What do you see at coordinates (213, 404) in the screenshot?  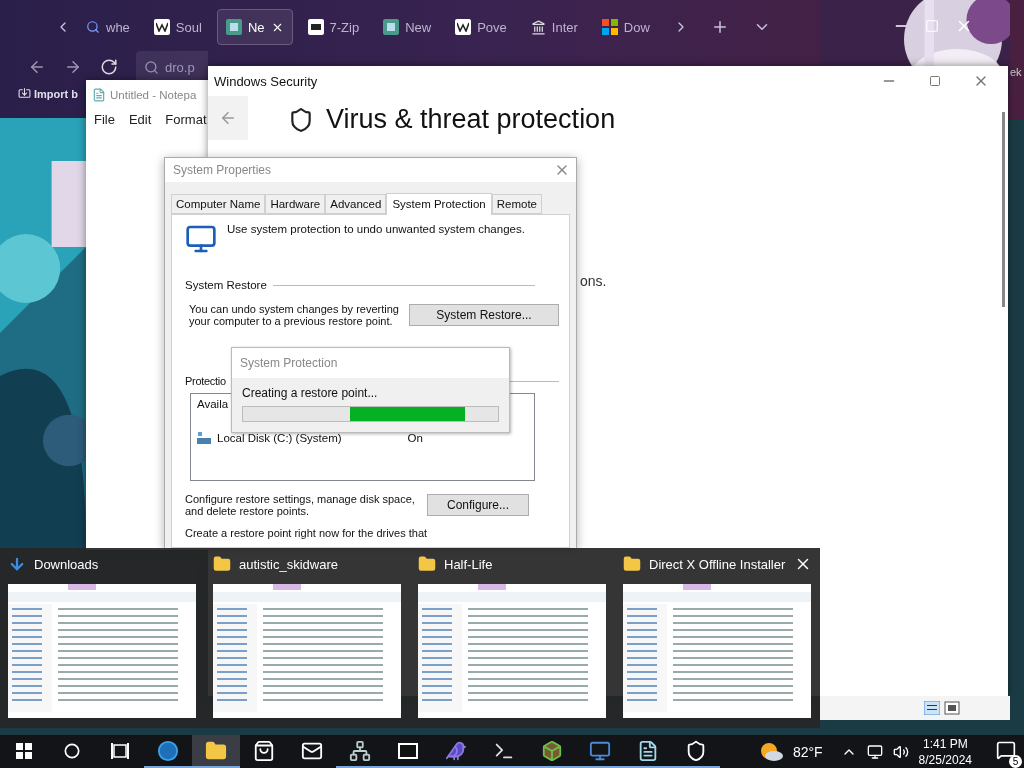 I see `column-header: Availa` at bounding box center [213, 404].